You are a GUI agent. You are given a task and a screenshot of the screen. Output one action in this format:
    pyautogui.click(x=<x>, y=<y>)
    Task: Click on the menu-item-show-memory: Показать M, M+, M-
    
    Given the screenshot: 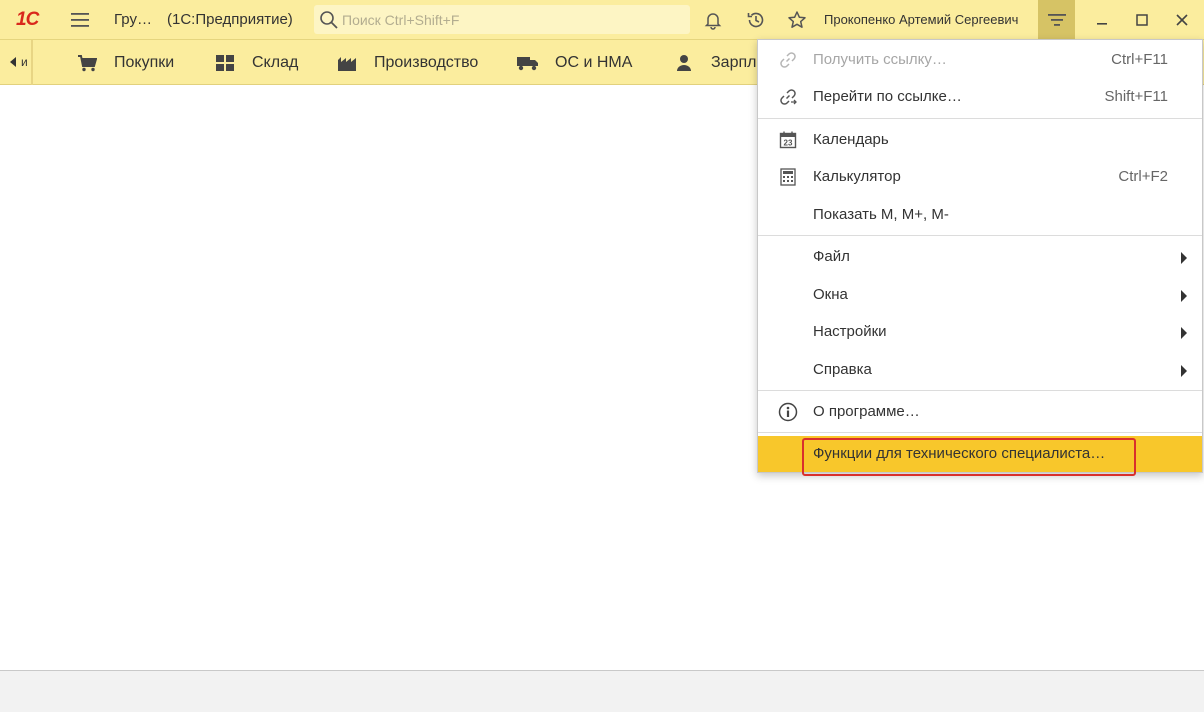 What is the action you would take?
    pyautogui.click(x=980, y=215)
    